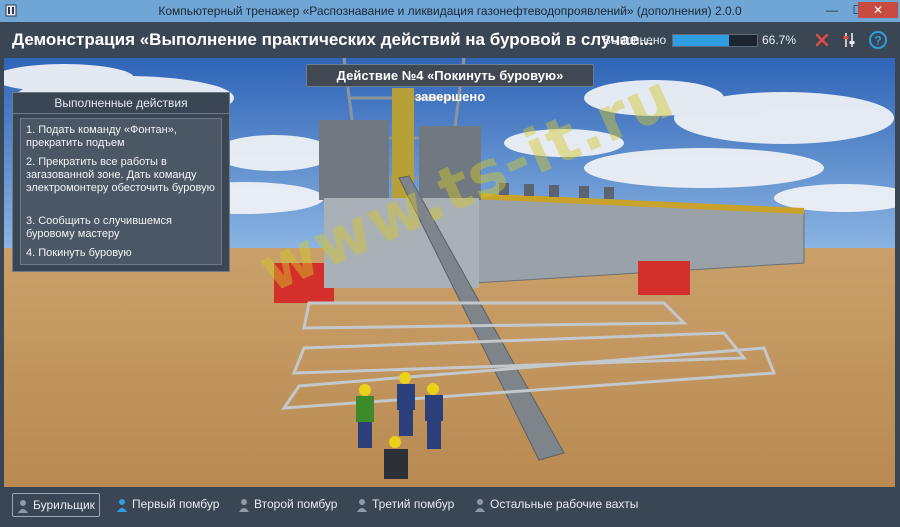 The image size is (900, 527). Describe the element at coordinates (779, 40) in the screenshot. I see `progress-percent: 66.7%` at that location.